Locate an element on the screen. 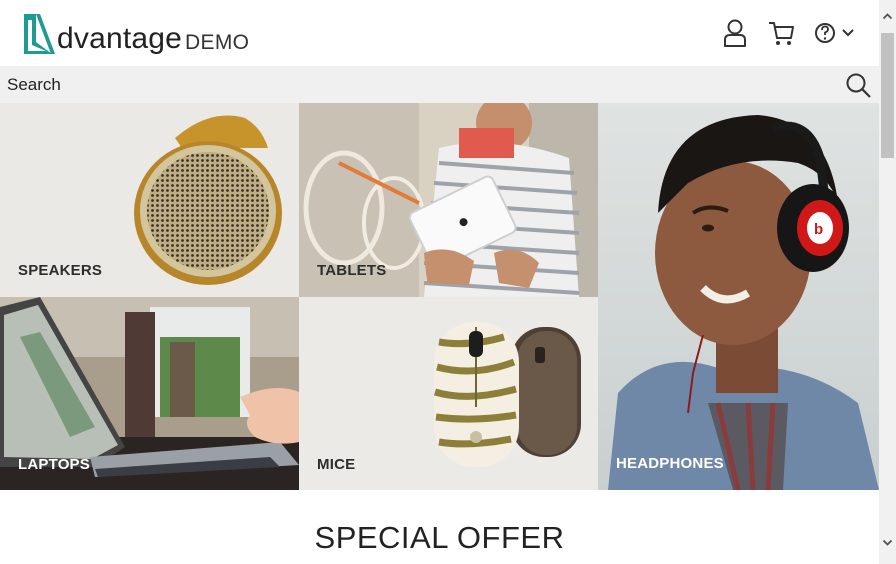 This screenshot has height=564, width=896. chevron-down-icon is located at coordinates (848, 33).